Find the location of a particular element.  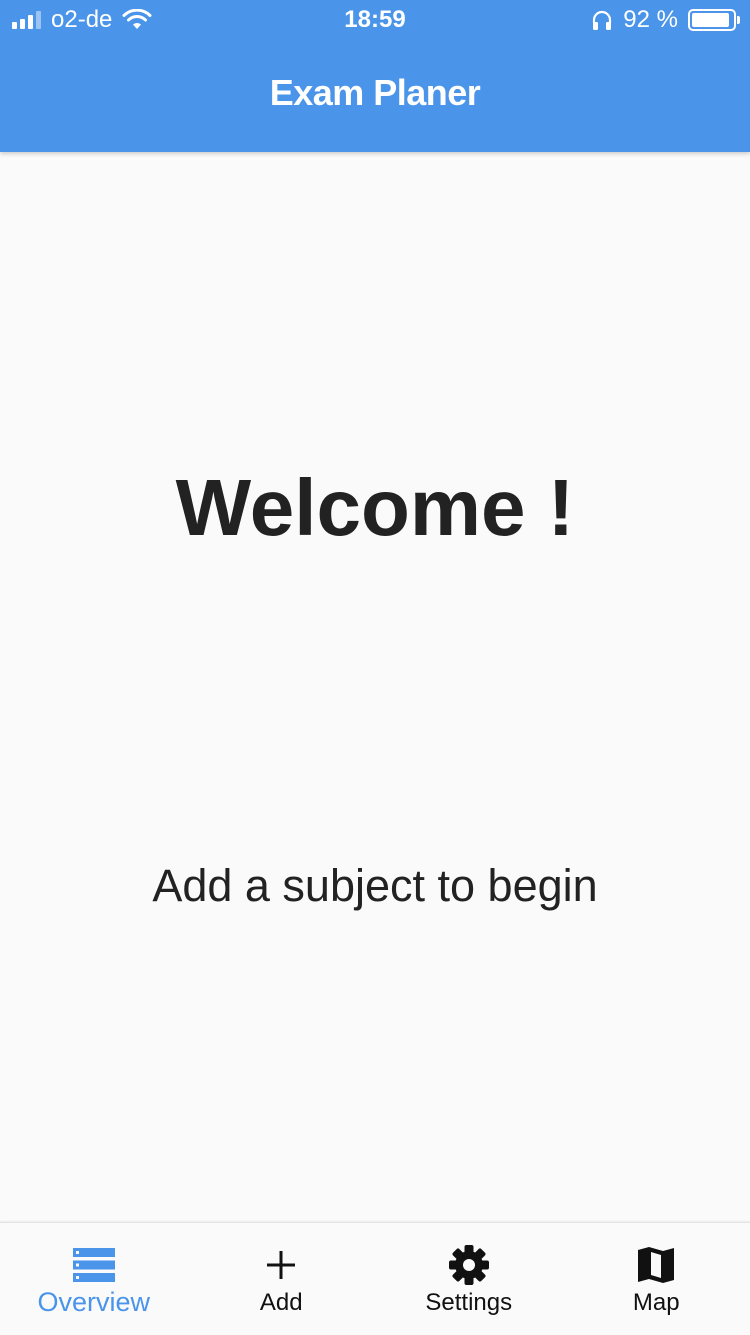

gear-icon is located at coordinates (469, 1265).